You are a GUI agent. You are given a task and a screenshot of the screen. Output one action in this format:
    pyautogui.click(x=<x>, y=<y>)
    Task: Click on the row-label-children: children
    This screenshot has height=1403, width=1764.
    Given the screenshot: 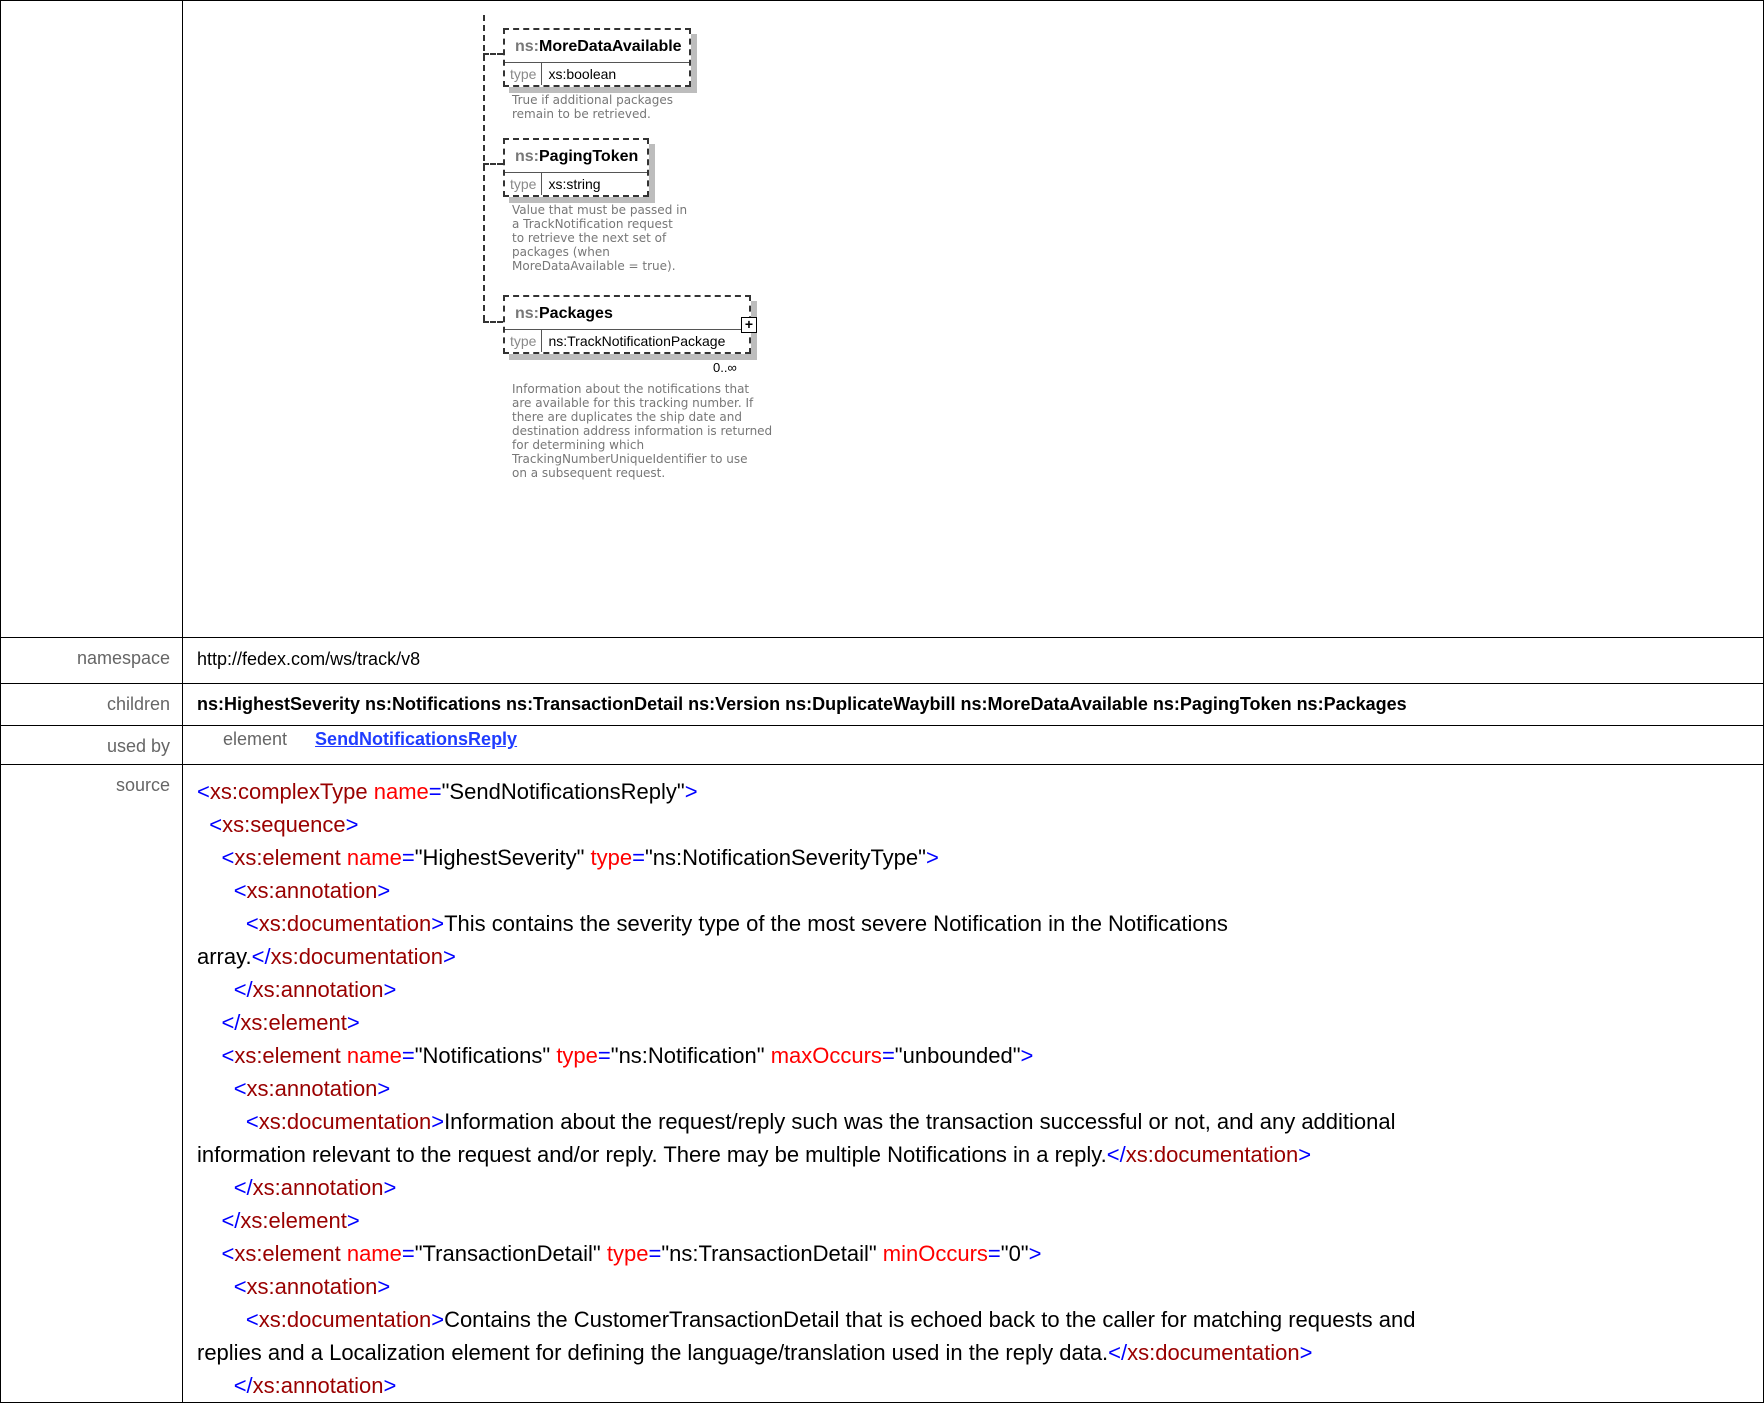 What is the action you would take?
    pyautogui.click(x=91, y=704)
    